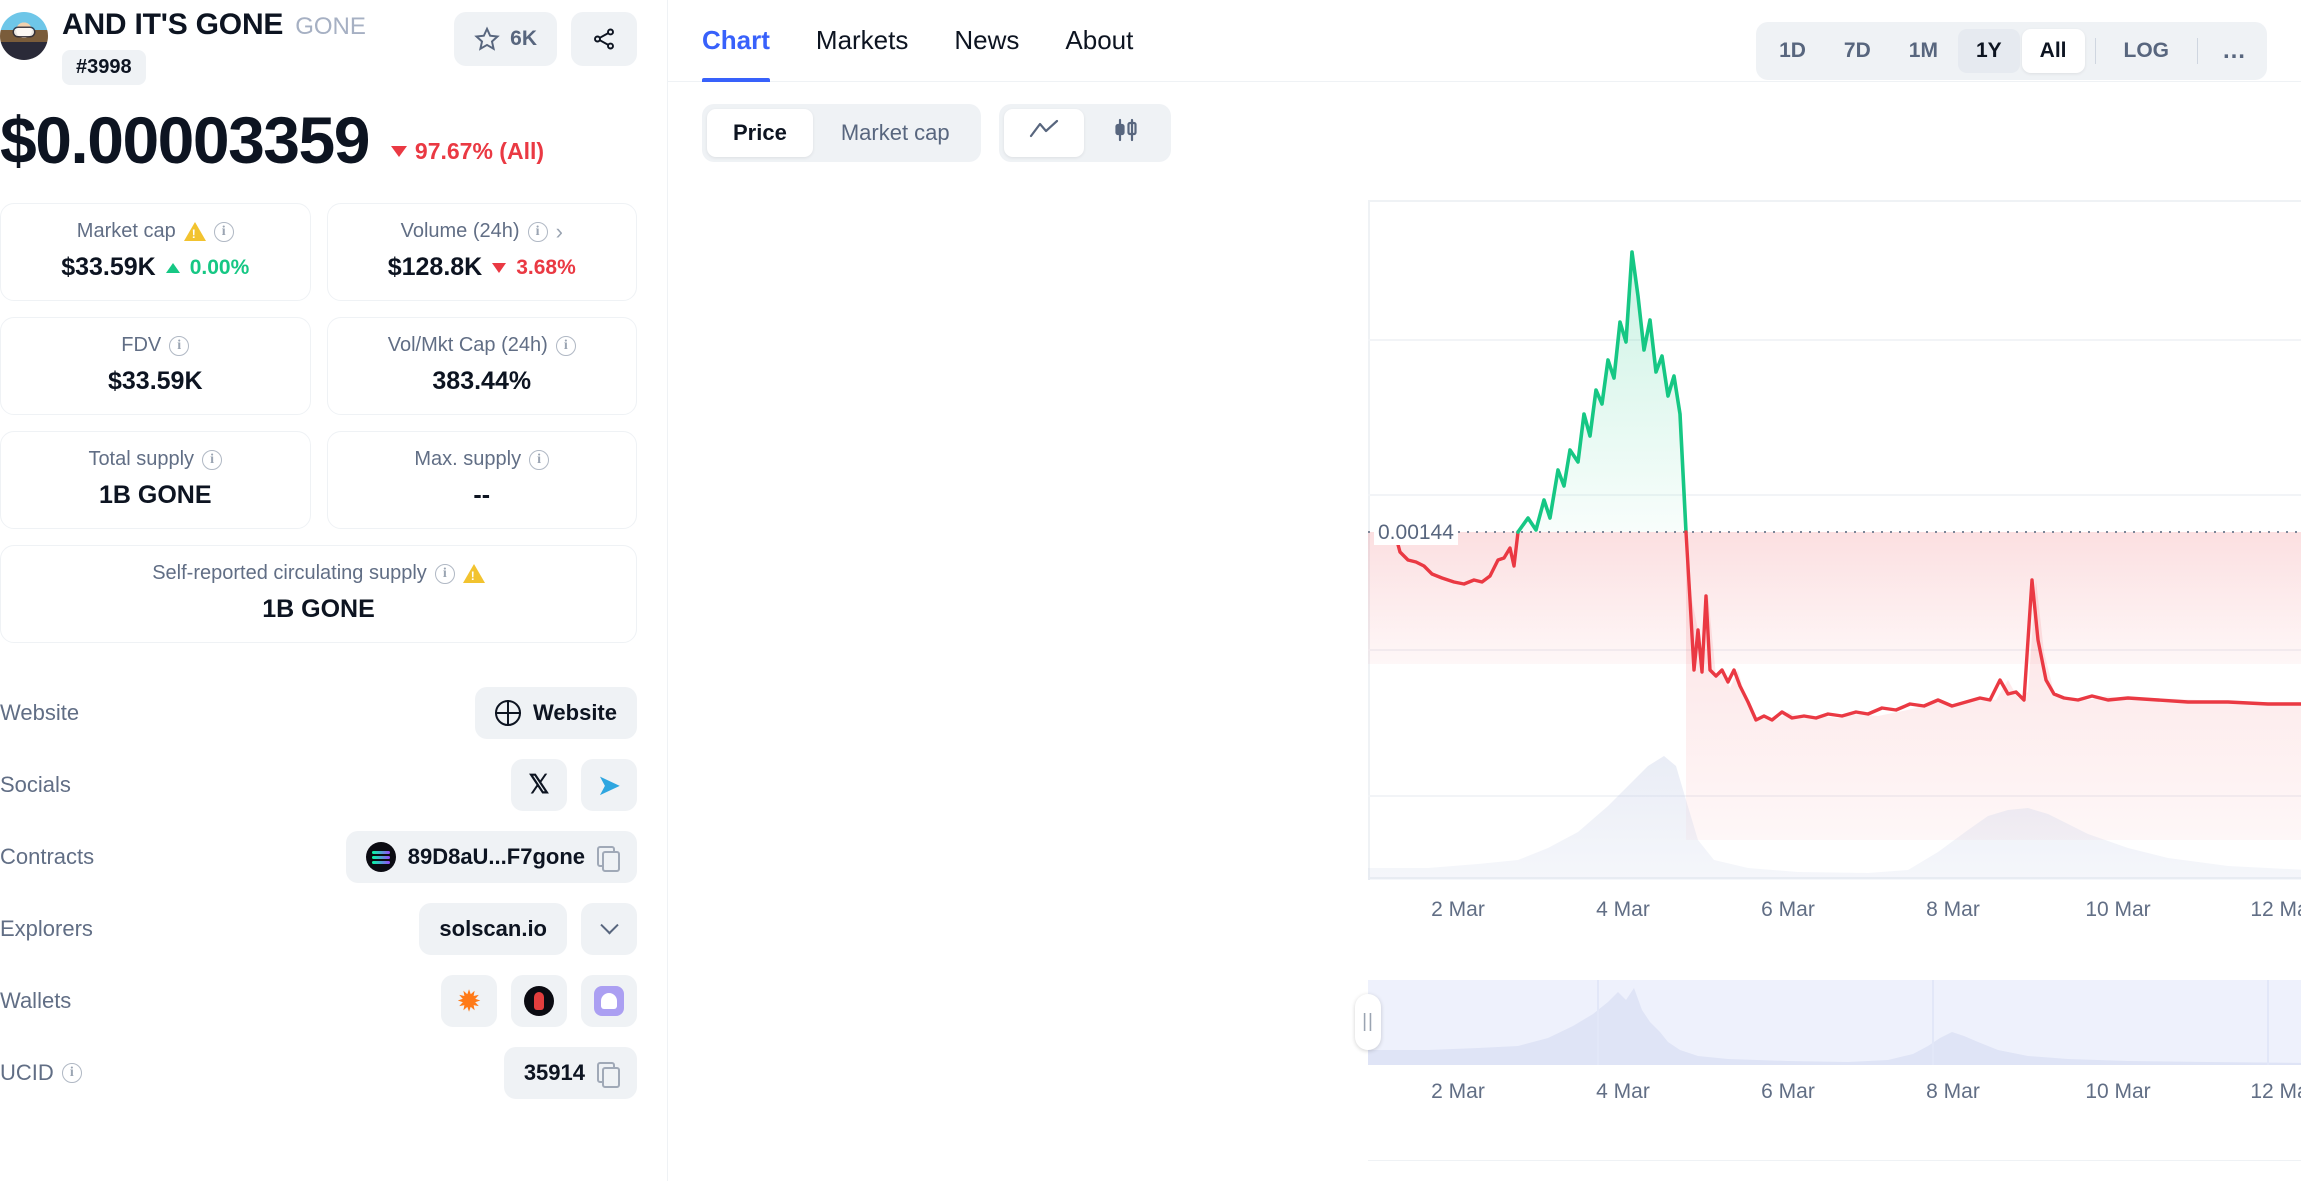 The image size is (2301, 1181). Describe the element at coordinates (318, 573) in the screenshot. I see `stat-label: Self-reported circulating supply i` at that location.